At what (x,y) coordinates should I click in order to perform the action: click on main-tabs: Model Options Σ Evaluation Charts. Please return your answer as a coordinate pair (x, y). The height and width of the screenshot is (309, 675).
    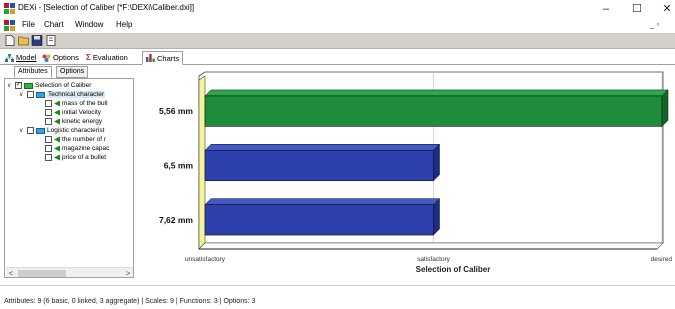
    Looking at the image, I should click on (337, 57).